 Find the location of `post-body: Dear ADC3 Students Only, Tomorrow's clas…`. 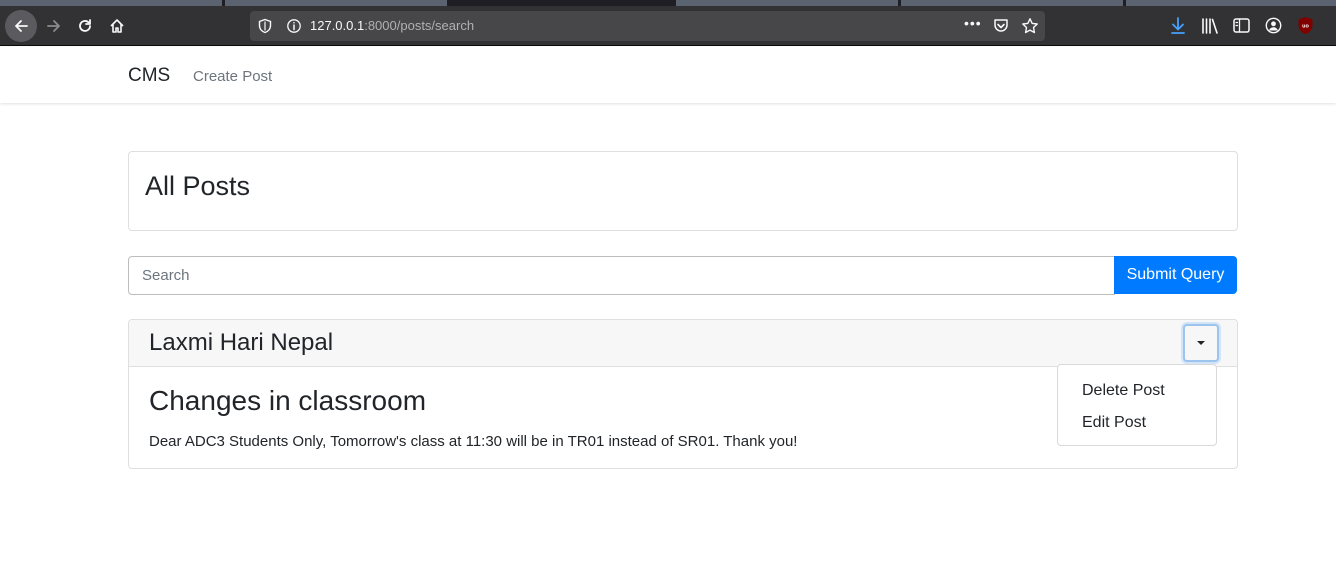

post-body: Dear ADC3 Students Only, Tomorrow's clas… is located at coordinates (473, 441).